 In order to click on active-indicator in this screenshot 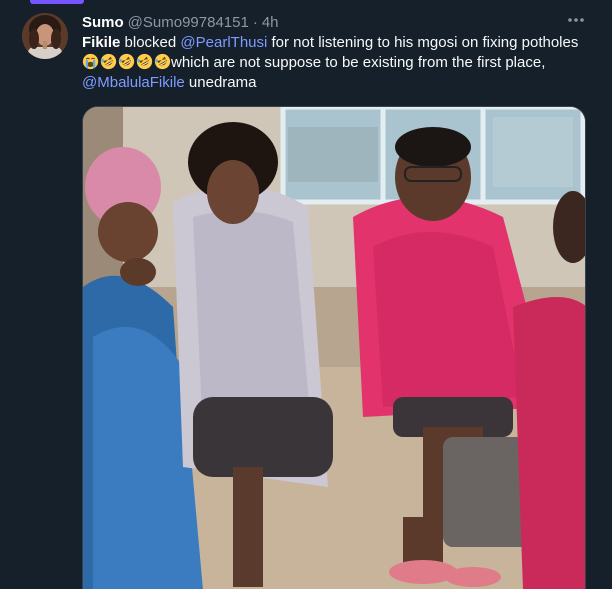, I will do `click(57, 2)`.